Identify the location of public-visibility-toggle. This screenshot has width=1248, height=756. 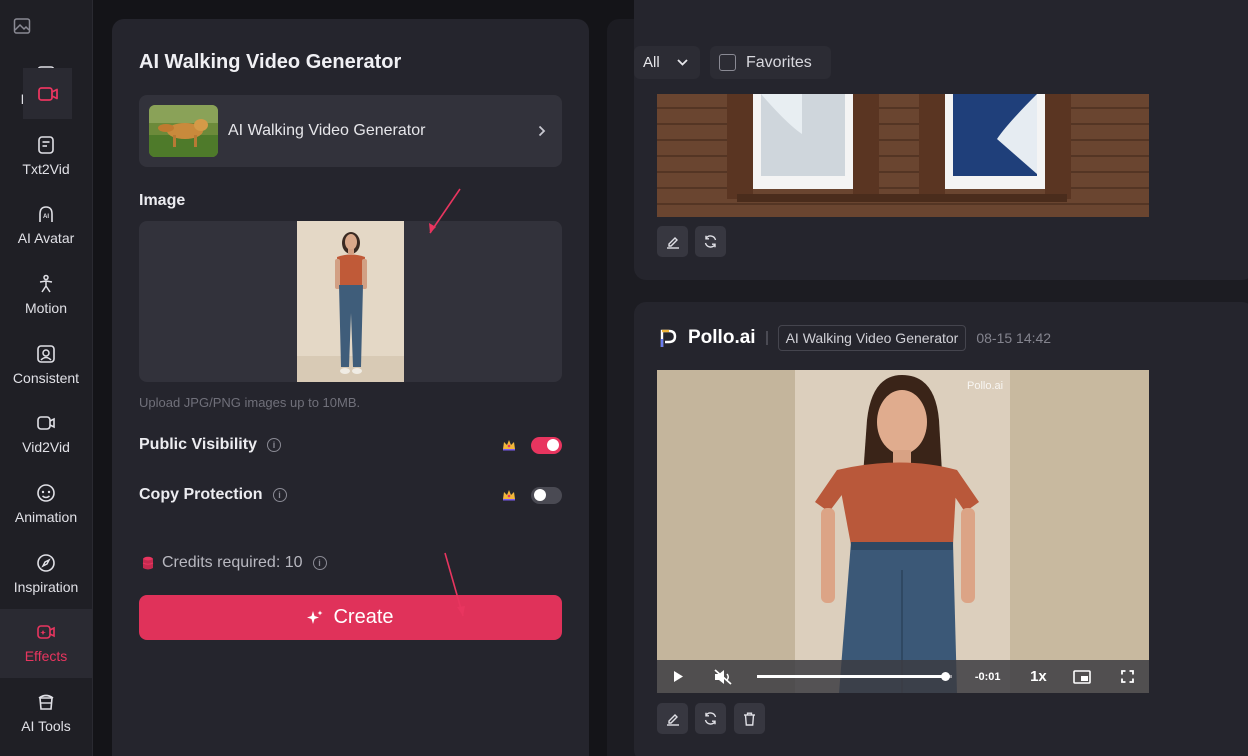
(546, 445).